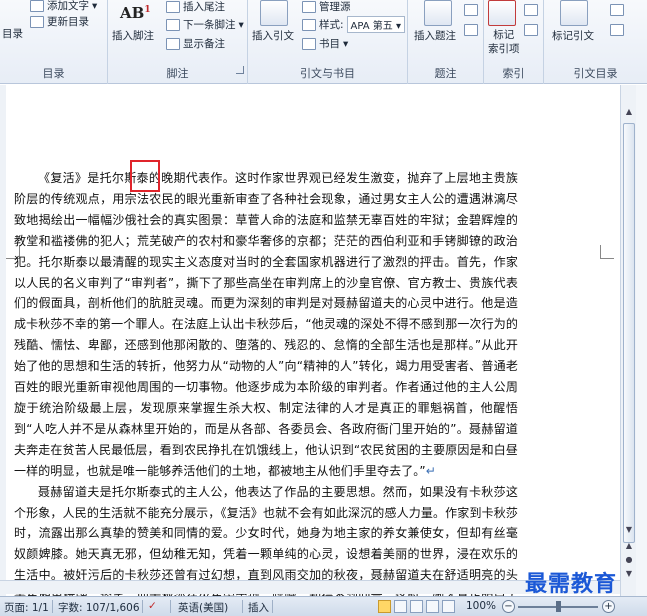  Describe the element at coordinates (204, 44) in the screenshot. I see `show-notes-label: 显示备注` at that location.